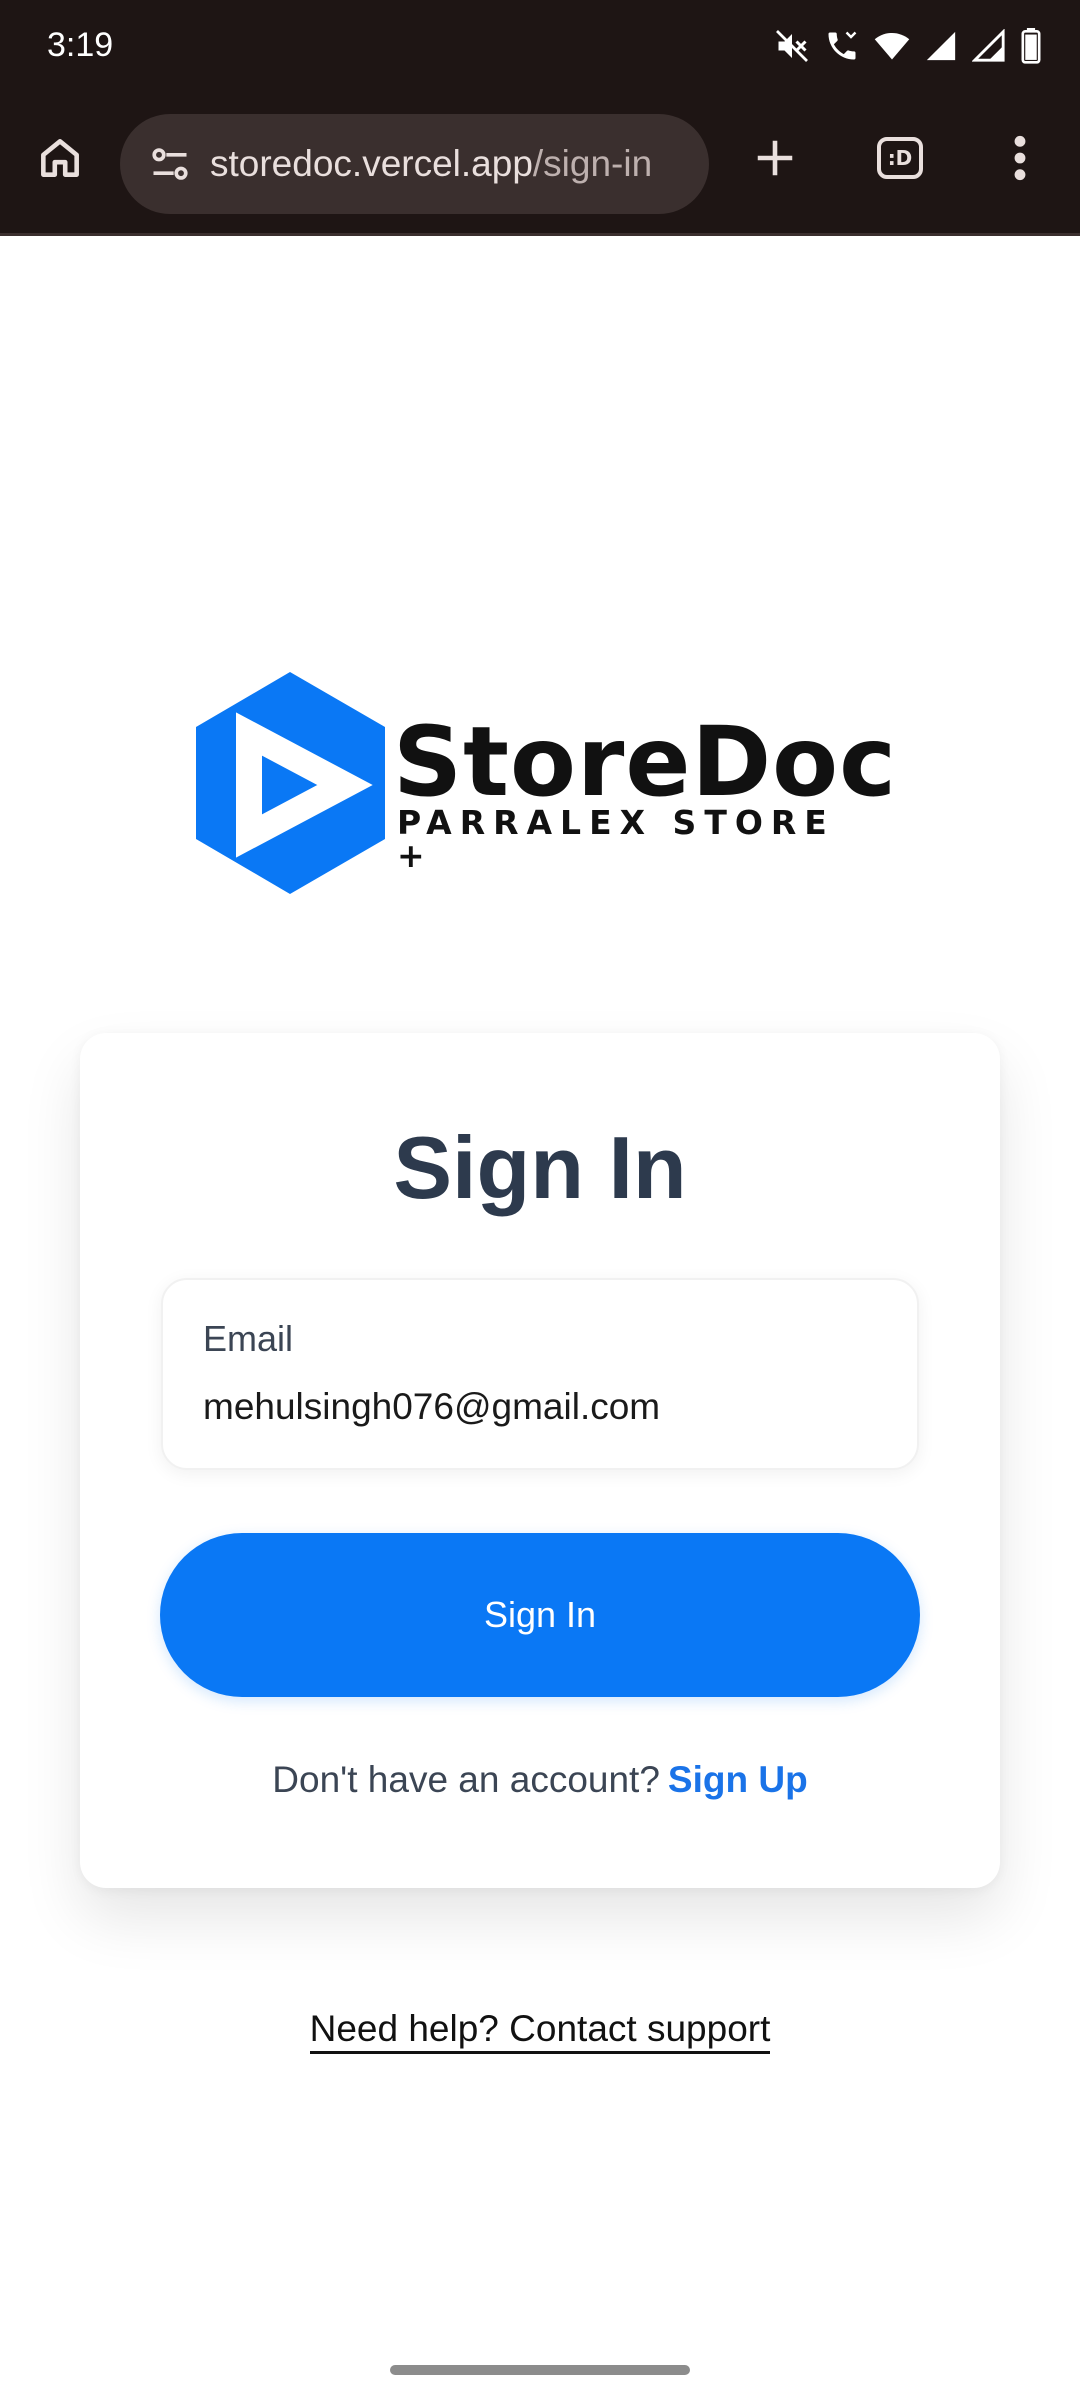  I want to click on tab-count: :D, so click(900, 158).